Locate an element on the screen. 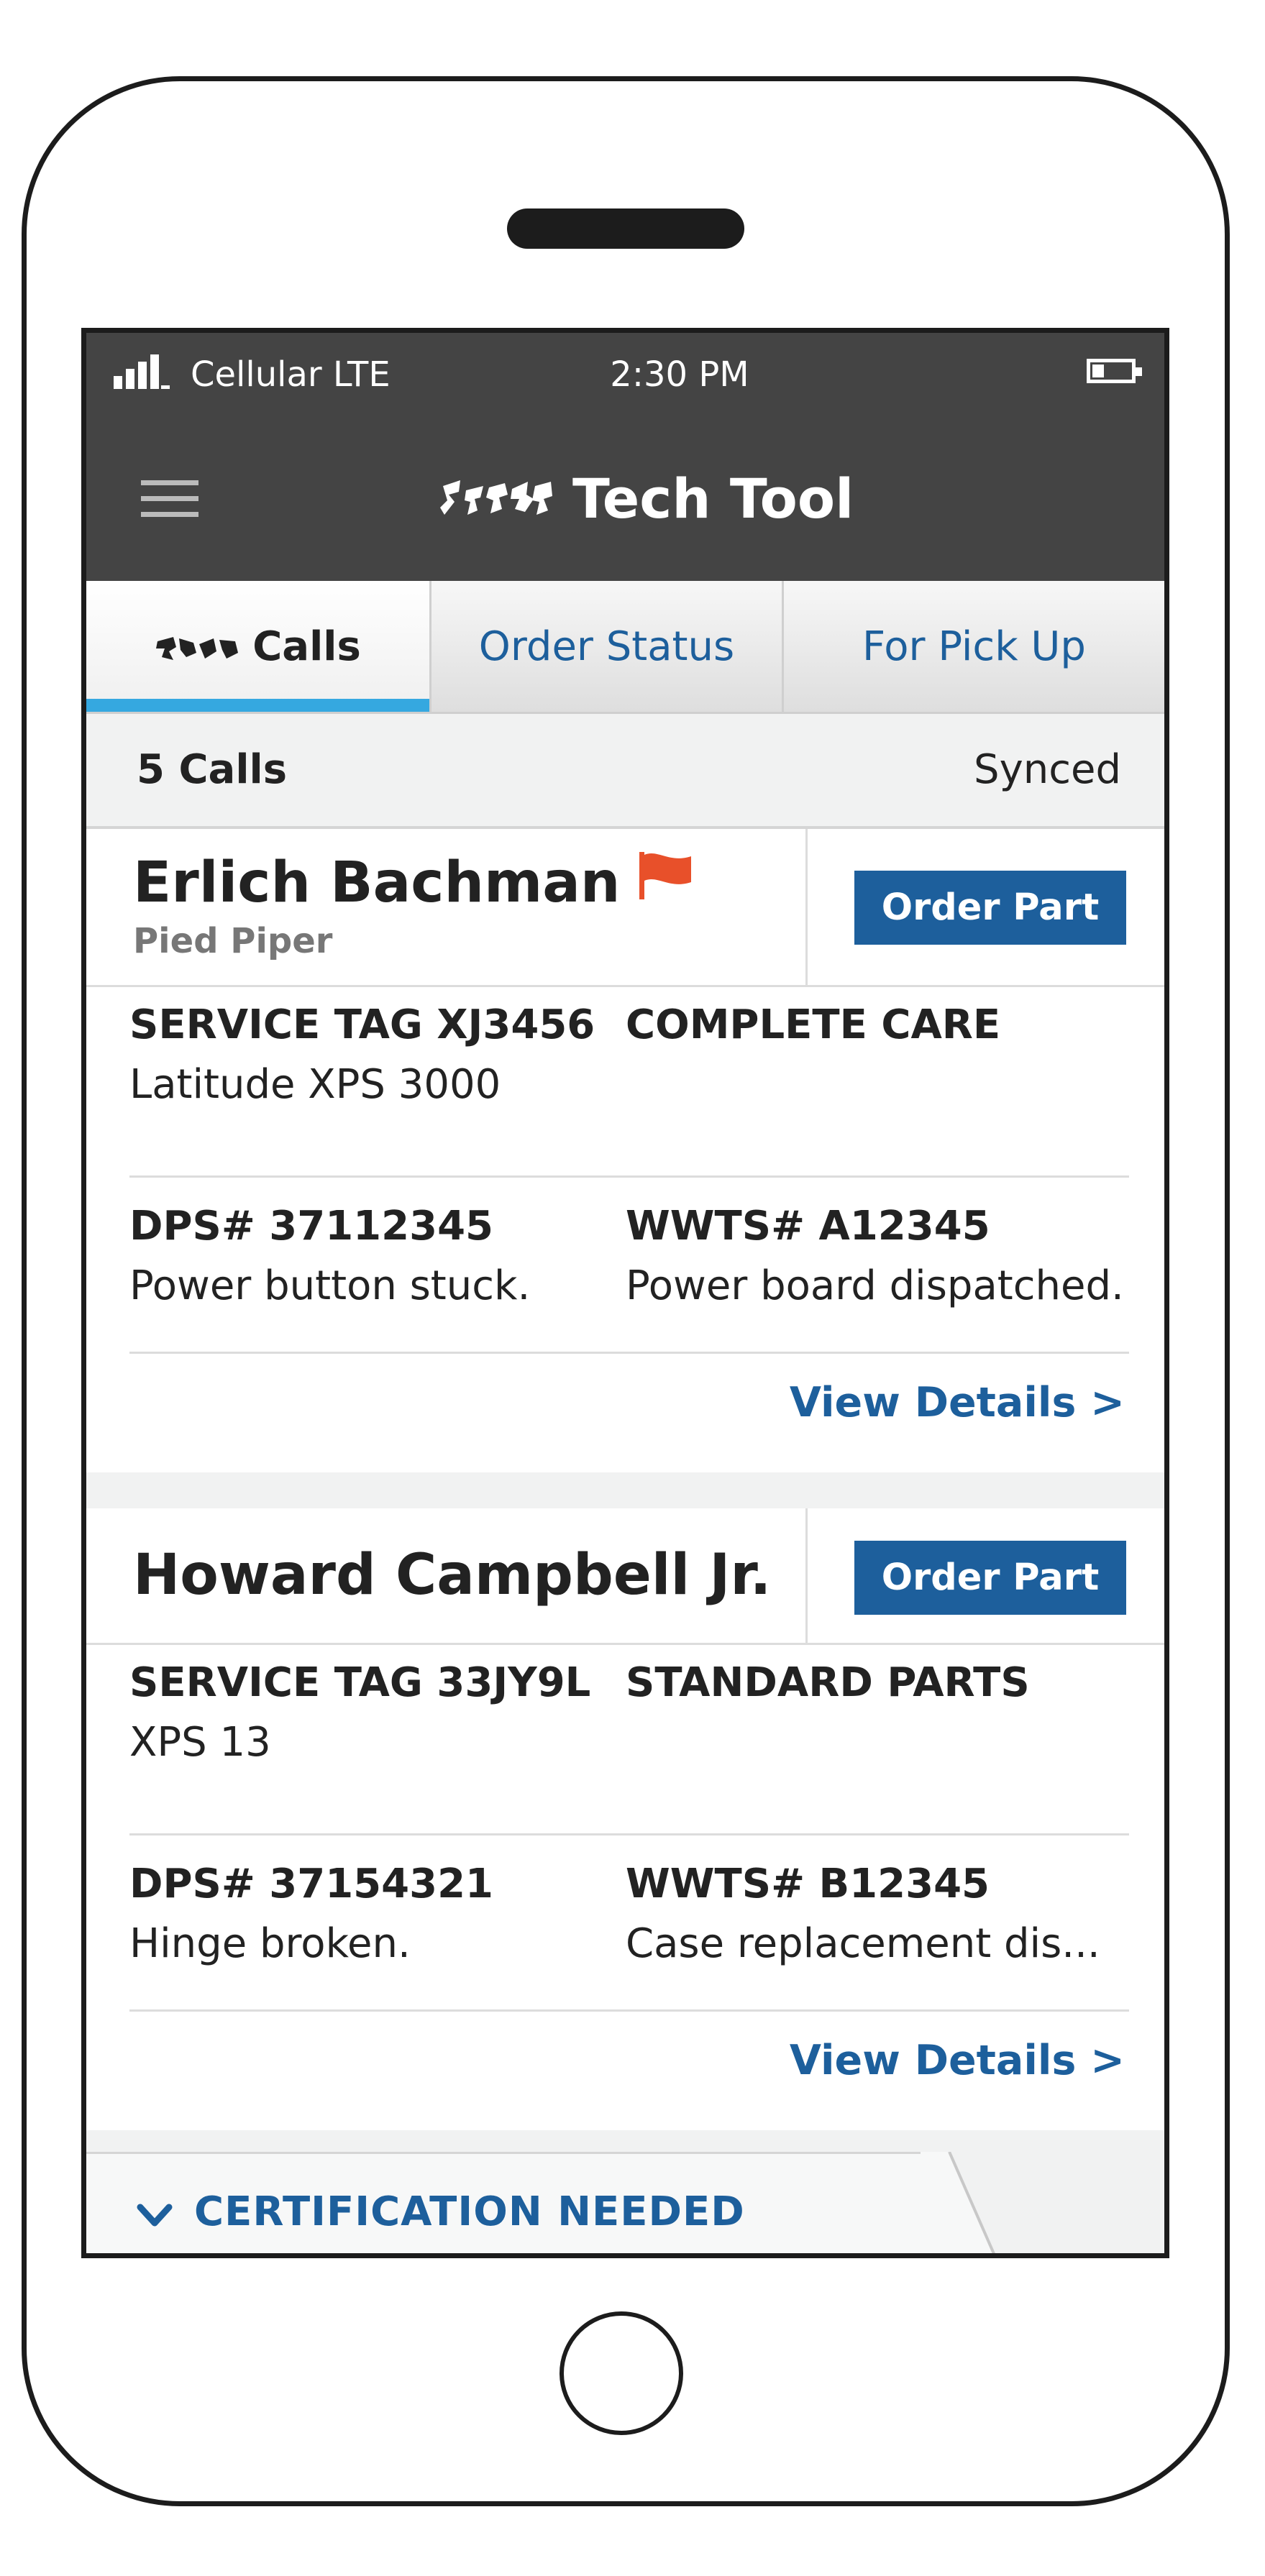 The height and width of the screenshot is (2576, 1265). service-tag: SERVICE TAG 33JY9L is located at coordinates (360, 1683).